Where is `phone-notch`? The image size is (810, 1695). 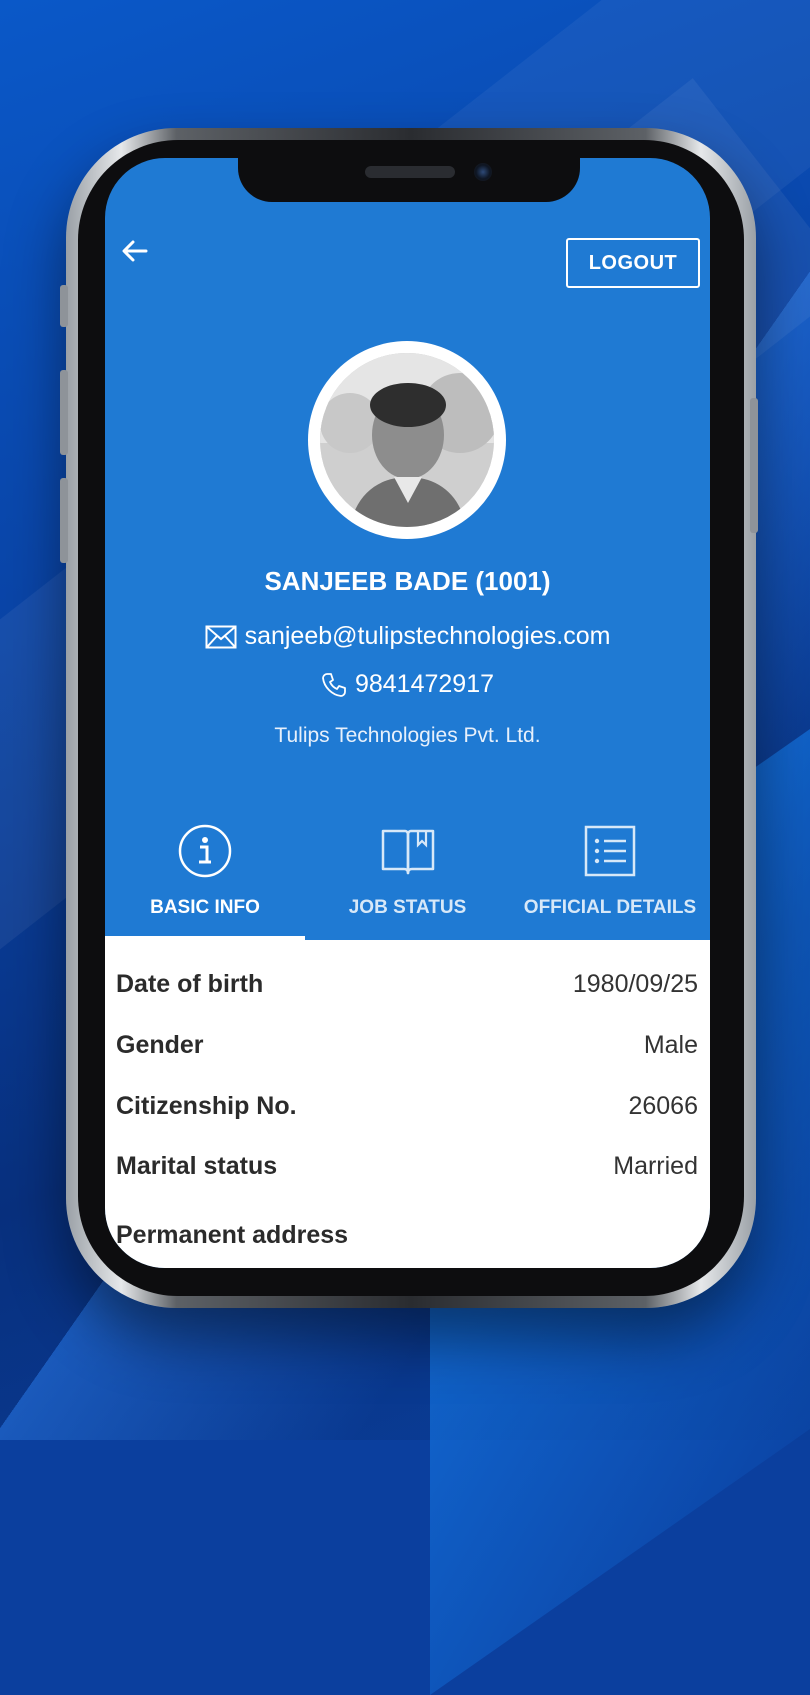
phone-notch is located at coordinates (409, 180).